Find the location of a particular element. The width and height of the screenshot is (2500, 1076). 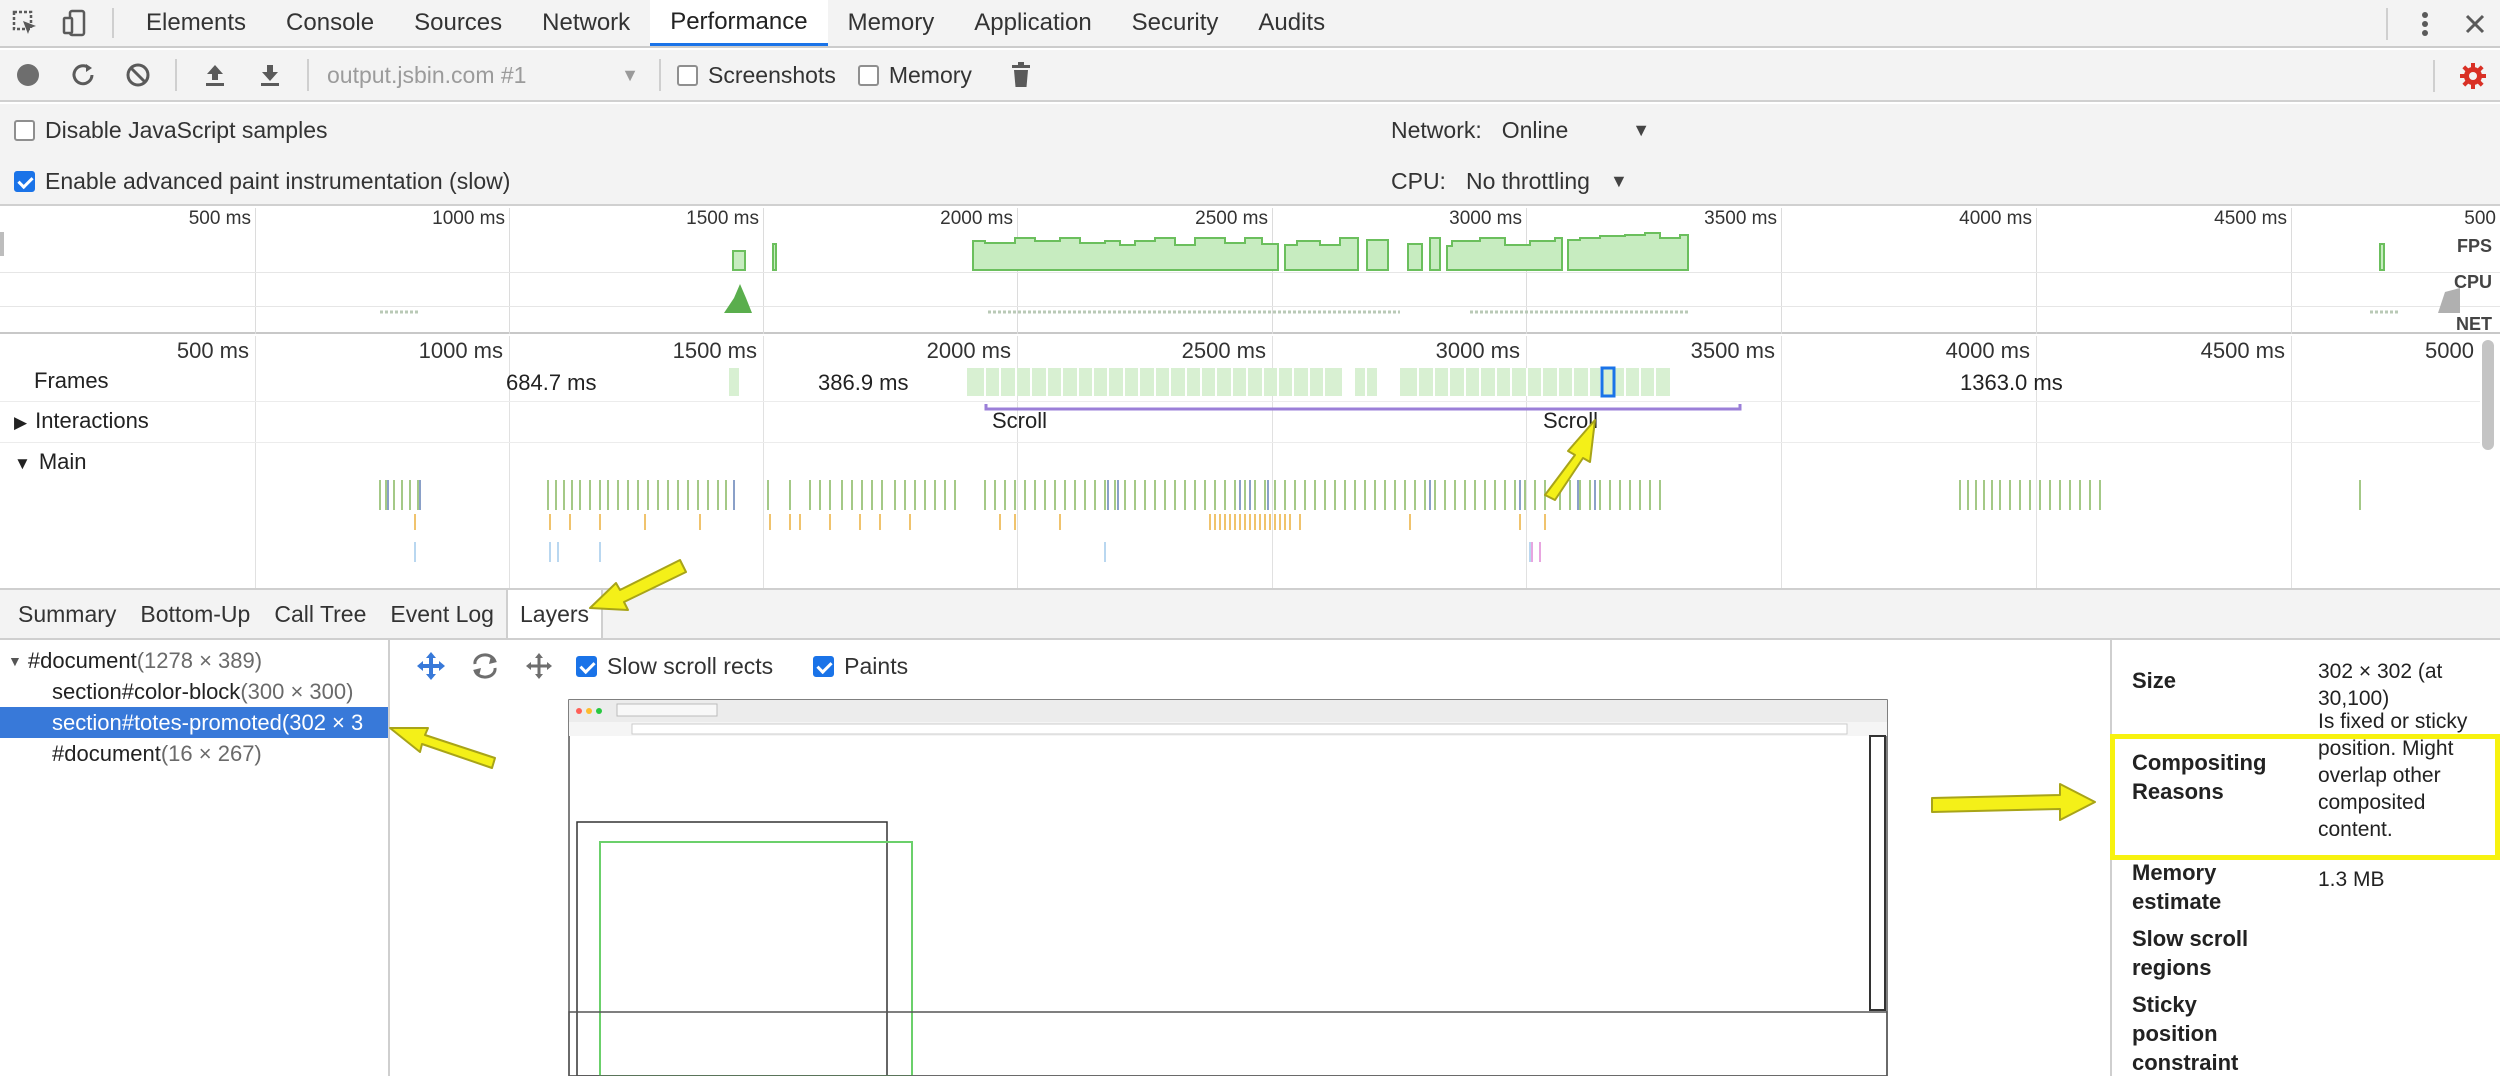

net-lane-label: NET is located at coordinates (2474, 324).